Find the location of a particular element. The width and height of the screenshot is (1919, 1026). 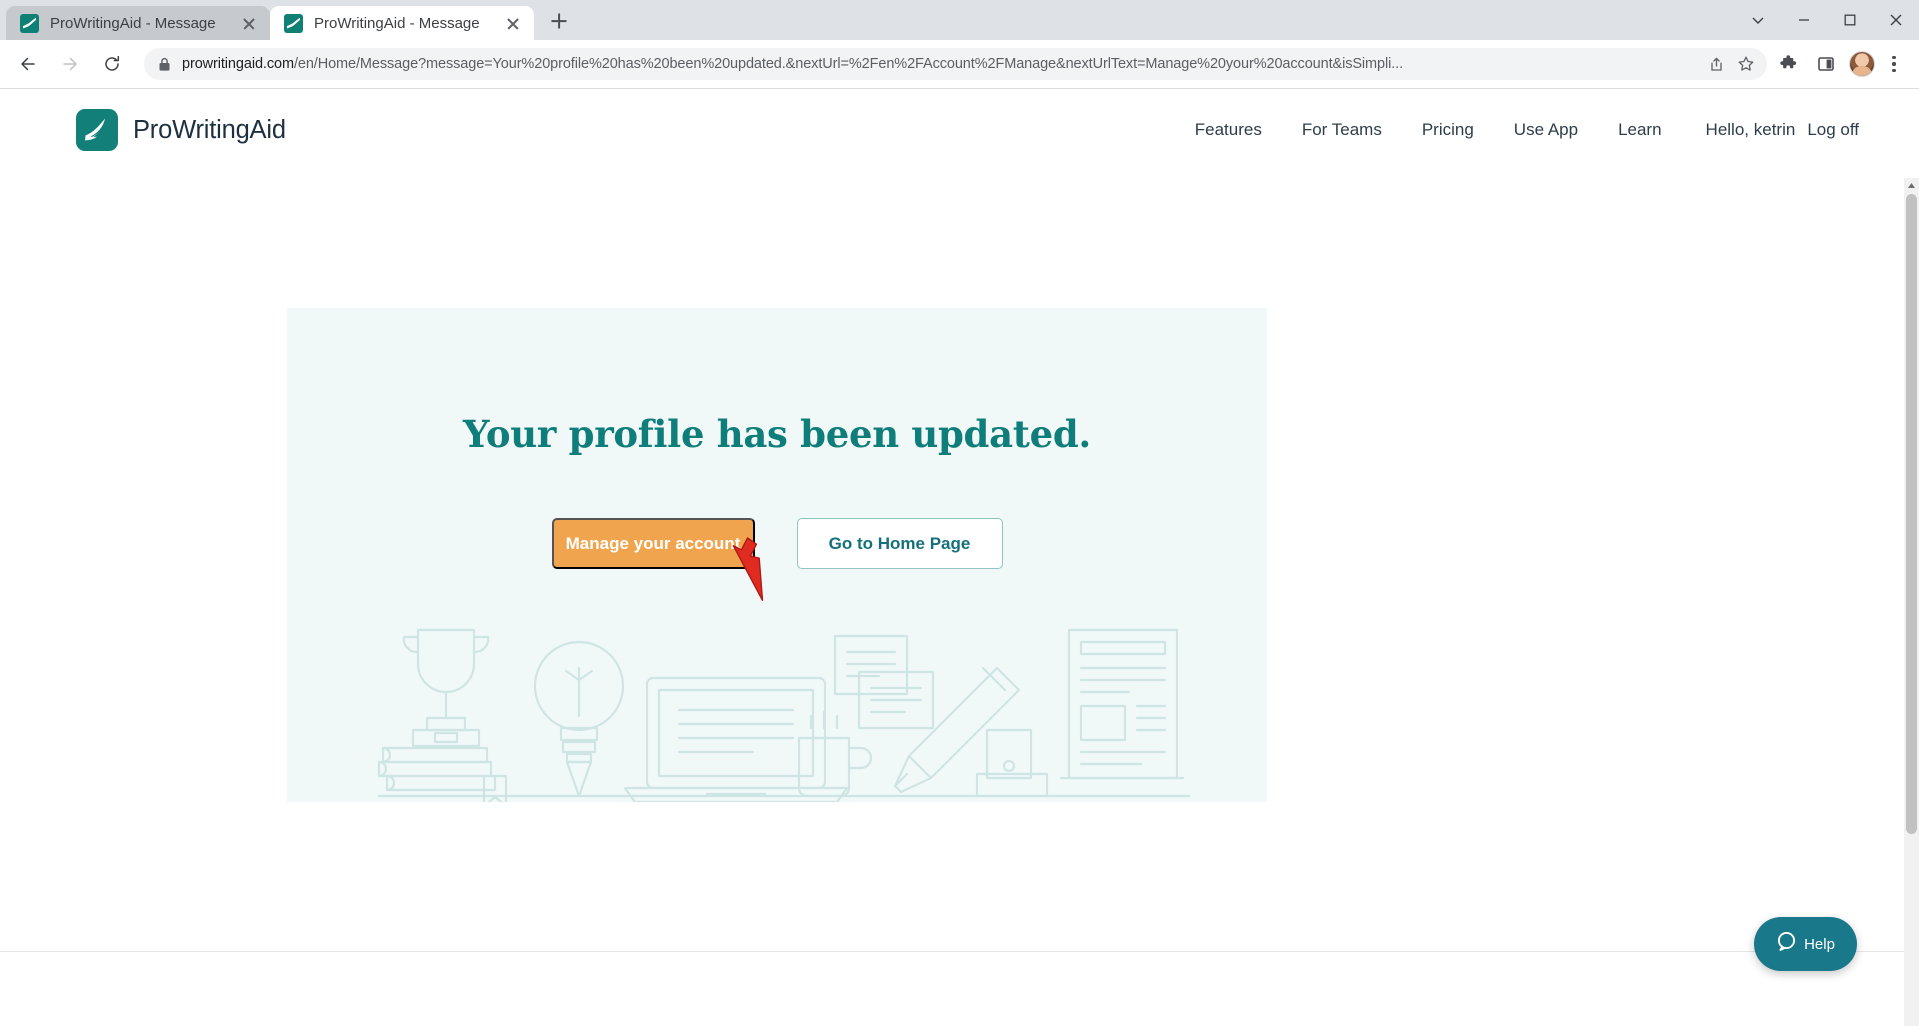

reload-button is located at coordinates (112, 64).